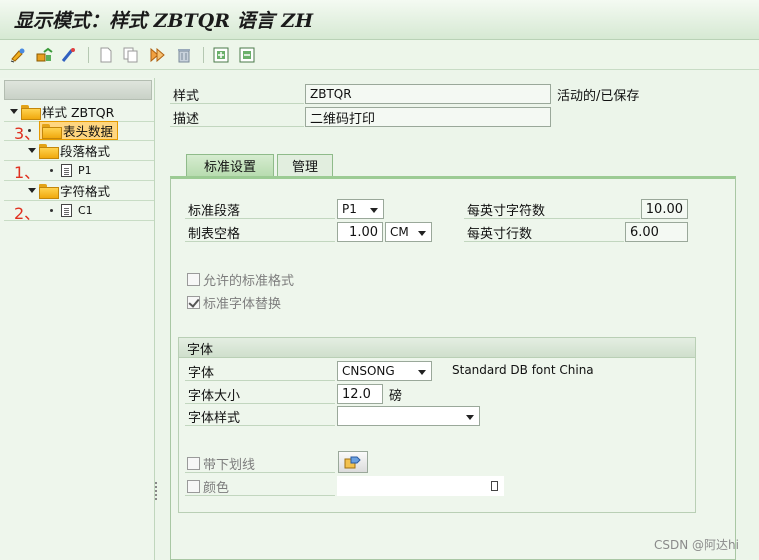  I want to click on tab-spacing-label: 制表空格, so click(214, 234).